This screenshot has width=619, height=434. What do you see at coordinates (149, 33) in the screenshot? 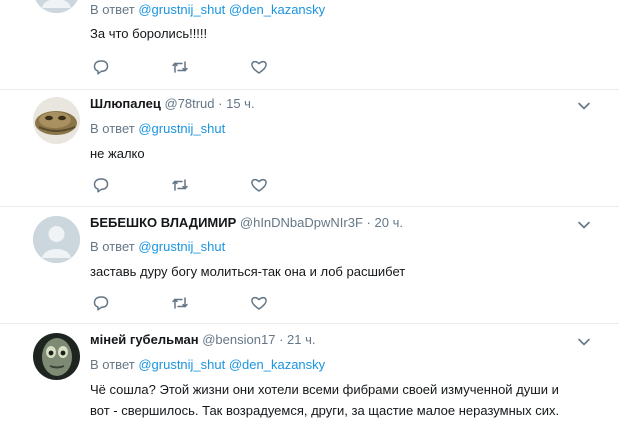
I see `tweet-text: За что боролись!!!!!` at bounding box center [149, 33].